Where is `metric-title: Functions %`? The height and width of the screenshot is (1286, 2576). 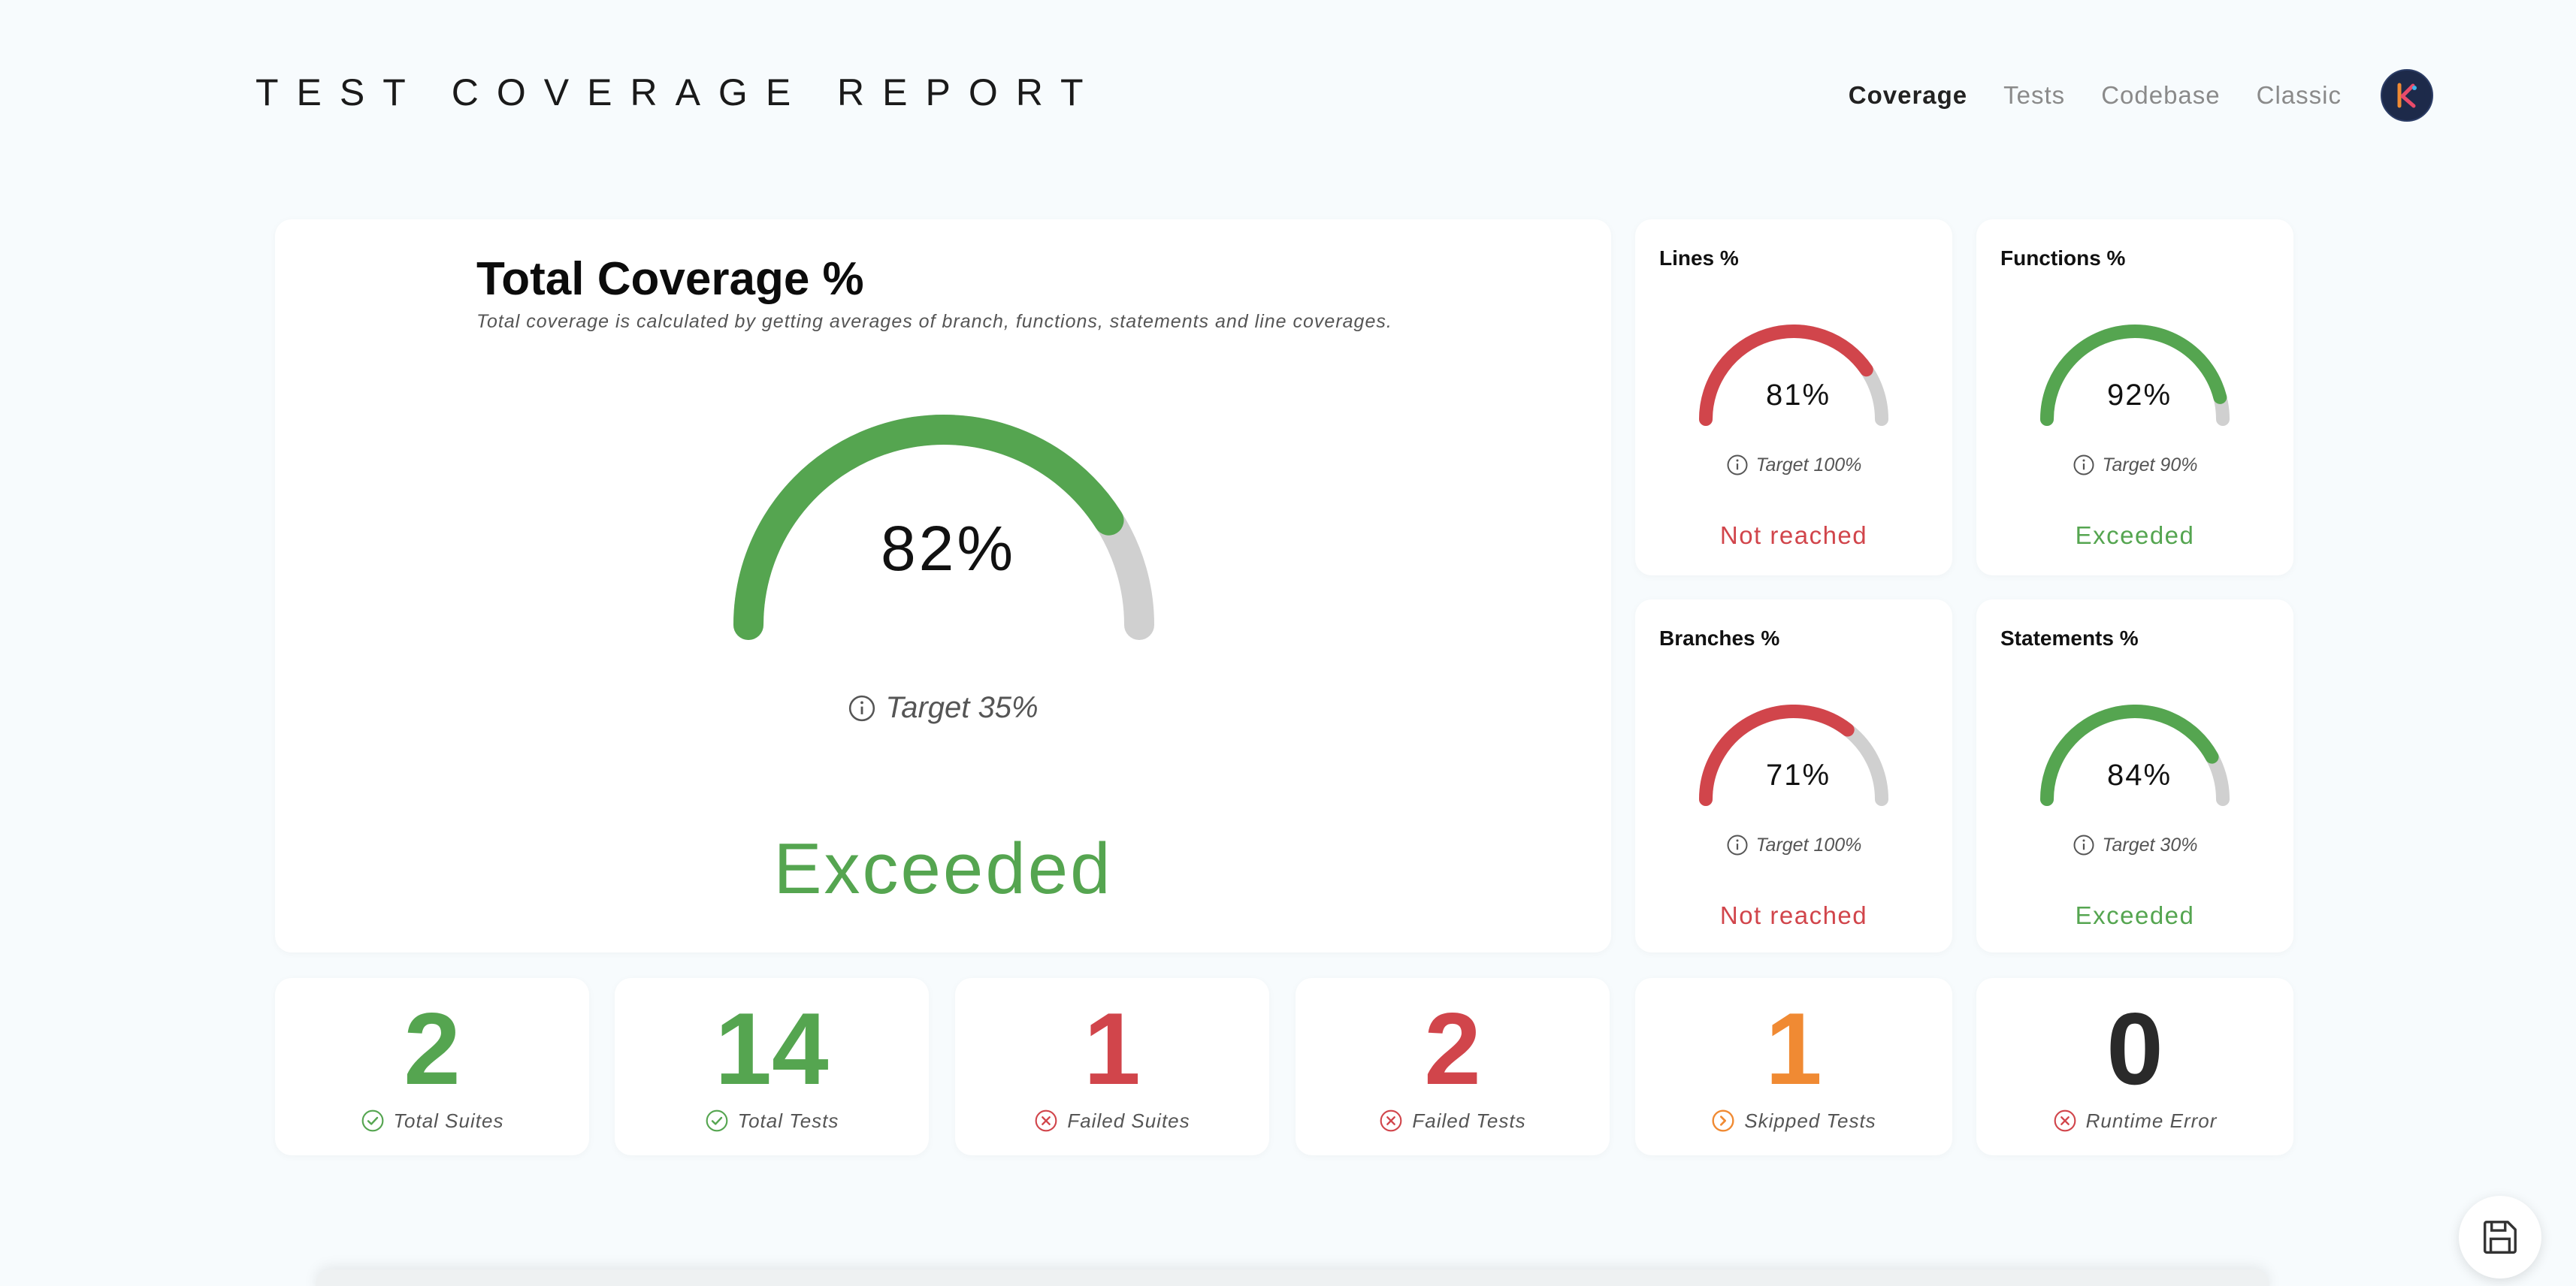
metric-title: Functions % is located at coordinates (2063, 258).